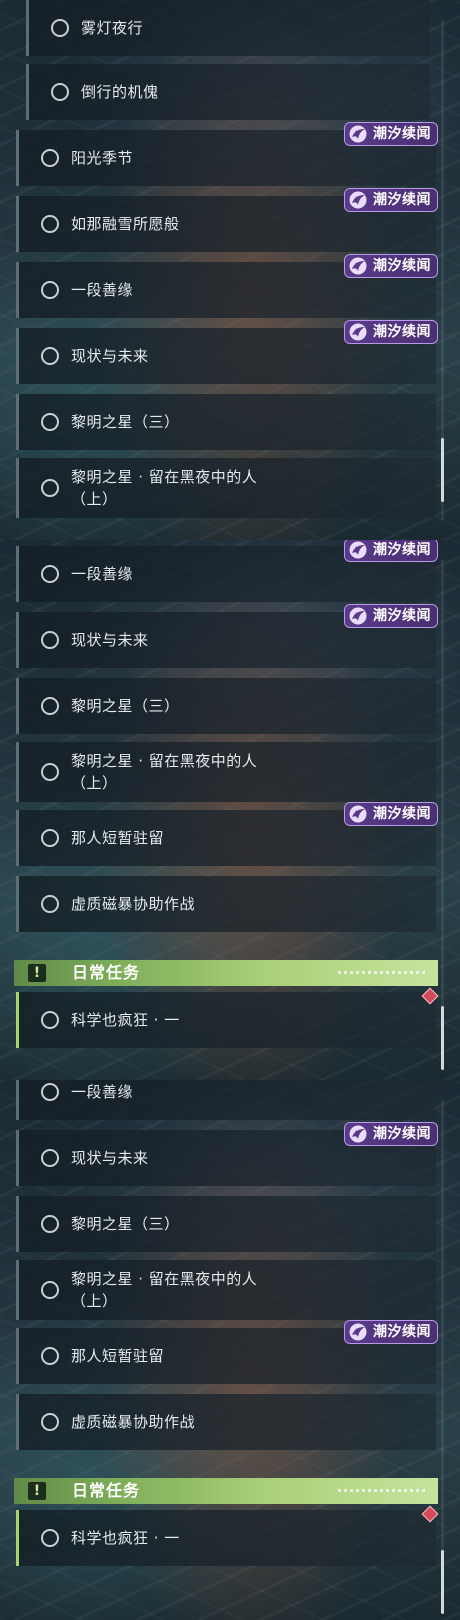 The image size is (460, 1620). Describe the element at coordinates (120, 92) in the screenshot. I see `quest-name: 倒行的机傀` at that location.